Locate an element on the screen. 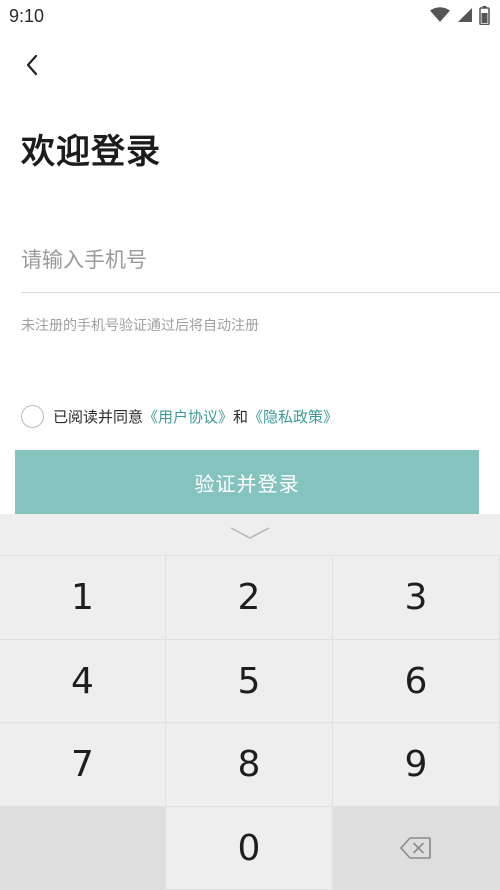 Image resolution: width=500 pixels, height=890 pixels. key-8: 8 is located at coordinates (249, 765).